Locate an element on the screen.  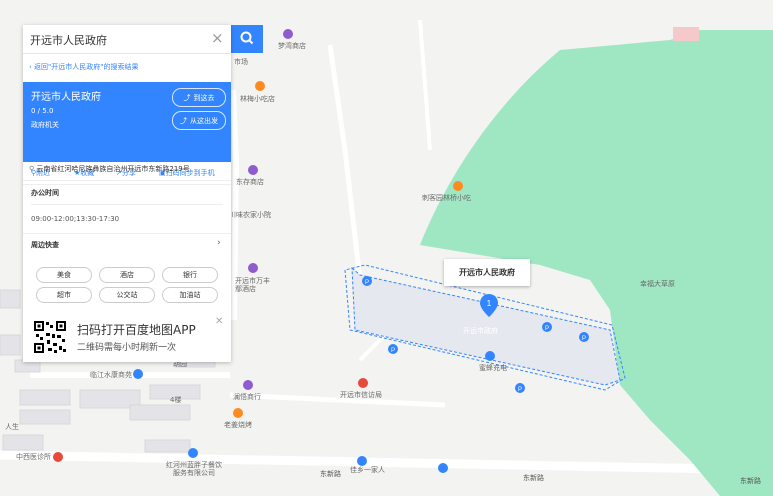
nearby-search-title: 周边快查 is located at coordinates (45, 245).